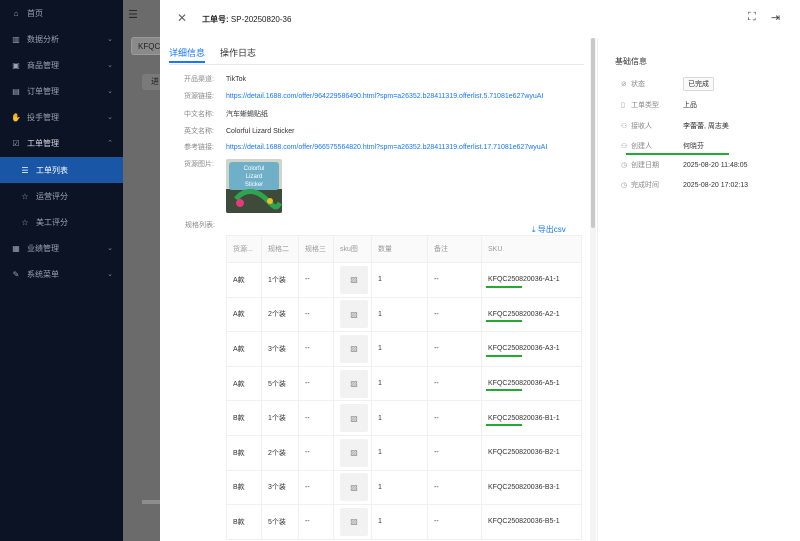  Describe the element at coordinates (376, 64) in the screenshot. I see `tabs-divider` at that location.